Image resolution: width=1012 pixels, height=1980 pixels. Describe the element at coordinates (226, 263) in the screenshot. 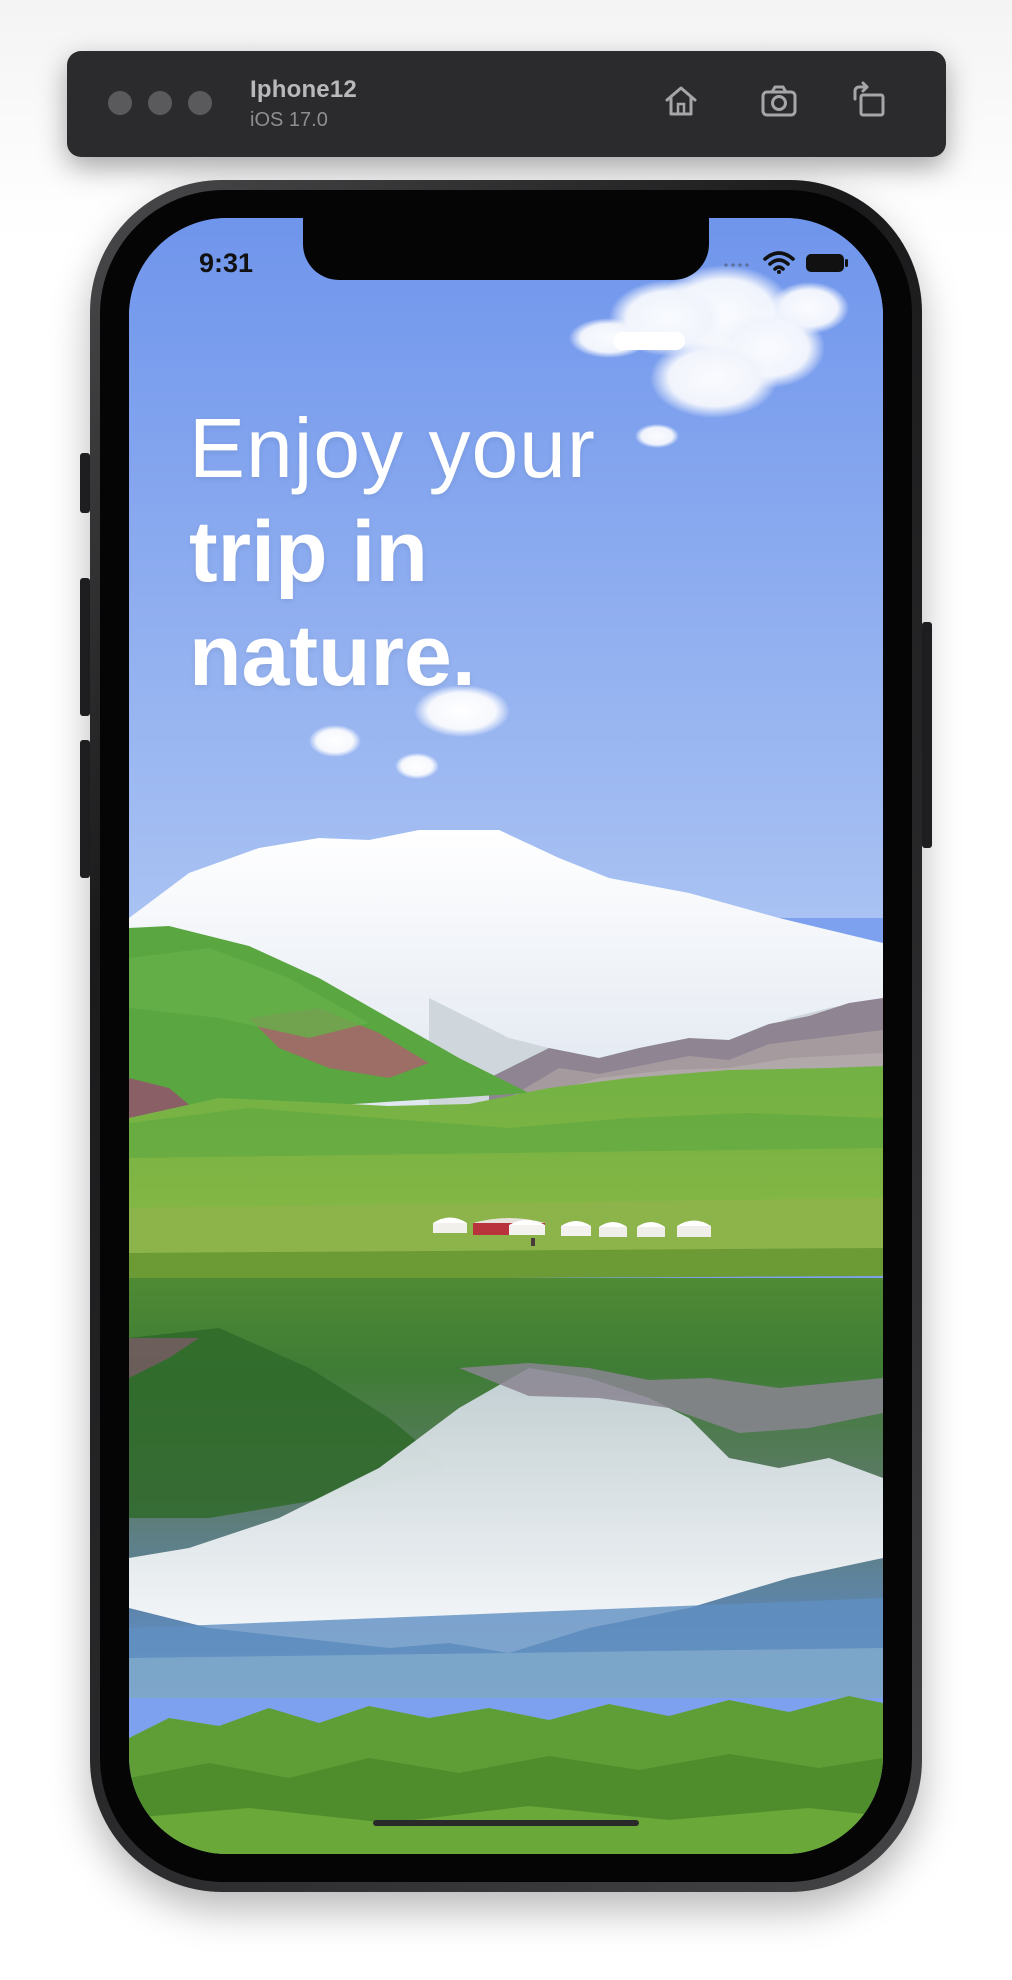

I see `status-bar-time: 9:31` at that location.